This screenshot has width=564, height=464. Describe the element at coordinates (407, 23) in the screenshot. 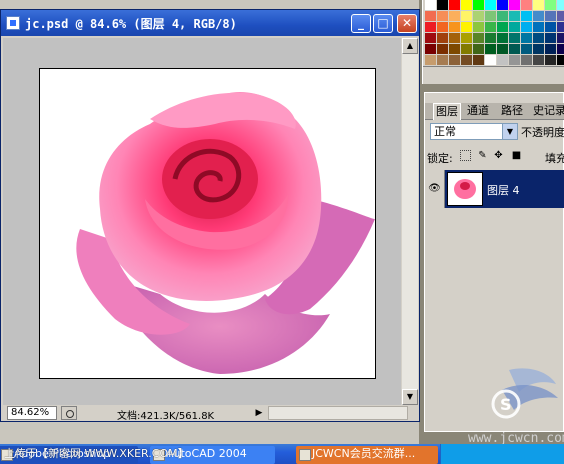

I see `close-button: ✕` at that location.